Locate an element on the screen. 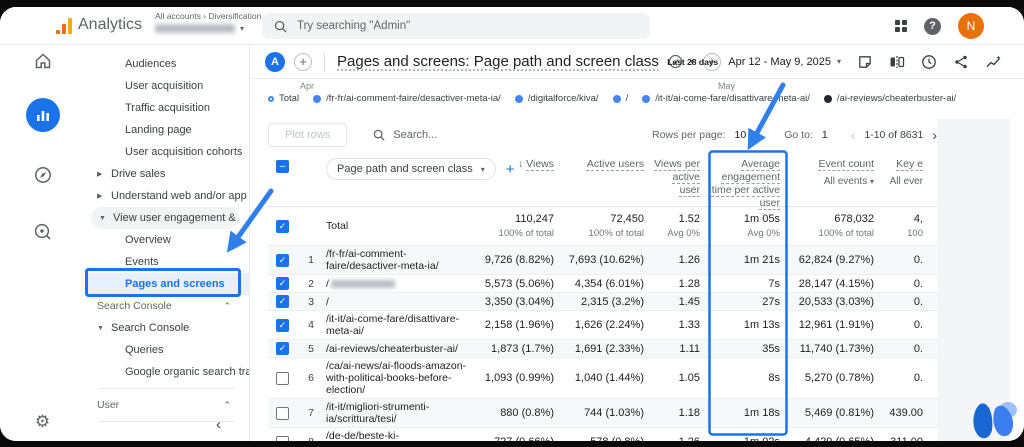 This screenshot has height=447, width=1024. sidebar-item-drive-sales: ▶ Drive sales is located at coordinates (167, 174).